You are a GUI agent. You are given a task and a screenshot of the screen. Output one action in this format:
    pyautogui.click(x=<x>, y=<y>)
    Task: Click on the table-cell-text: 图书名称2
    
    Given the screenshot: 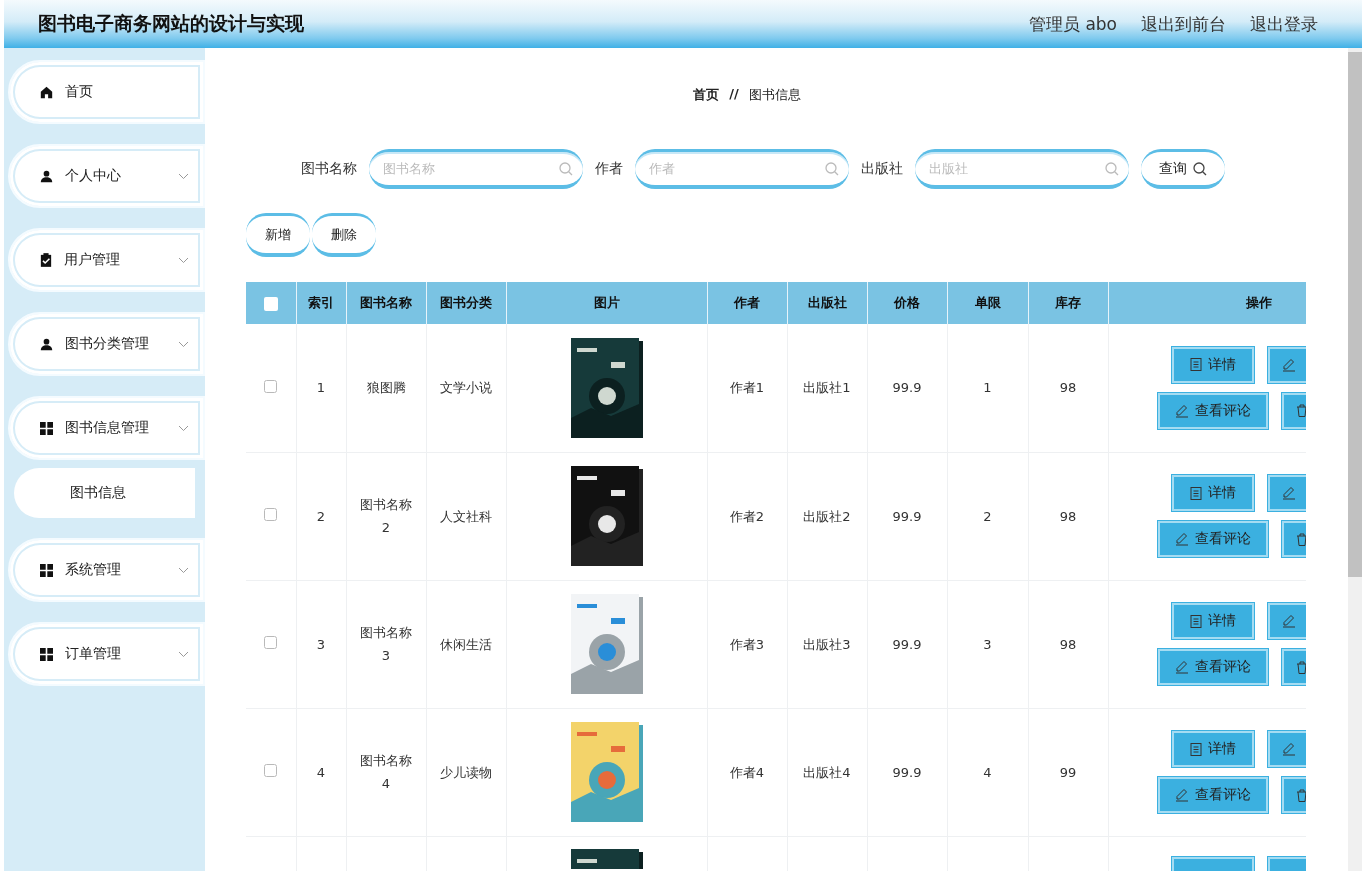 What is the action you would take?
    pyautogui.click(x=386, y=516)
    